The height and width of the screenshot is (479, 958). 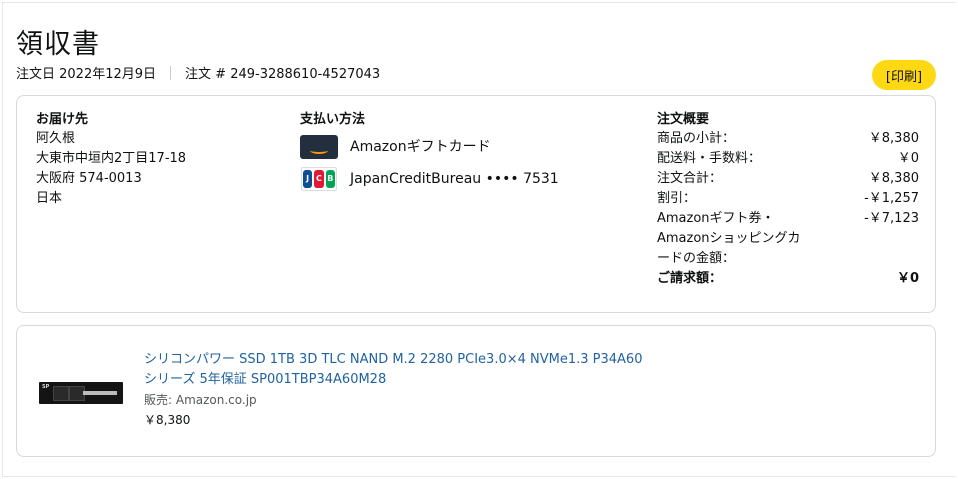 I want to click on order-meta: 注文日 2022年12月9日 注文 # 249-3288610-4527043, so click(x=198, y=72).